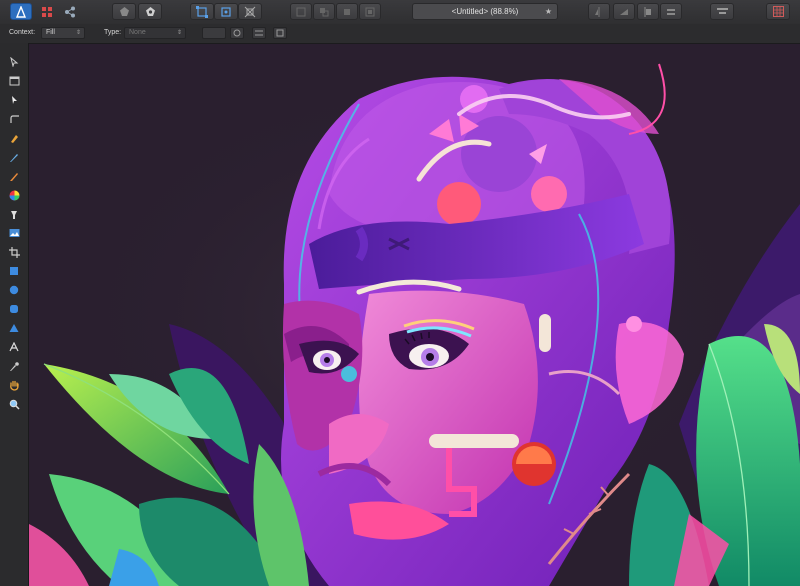 This screenshot has width=800, height=586. I want to click on star-icon: ★, so click(548, 11).